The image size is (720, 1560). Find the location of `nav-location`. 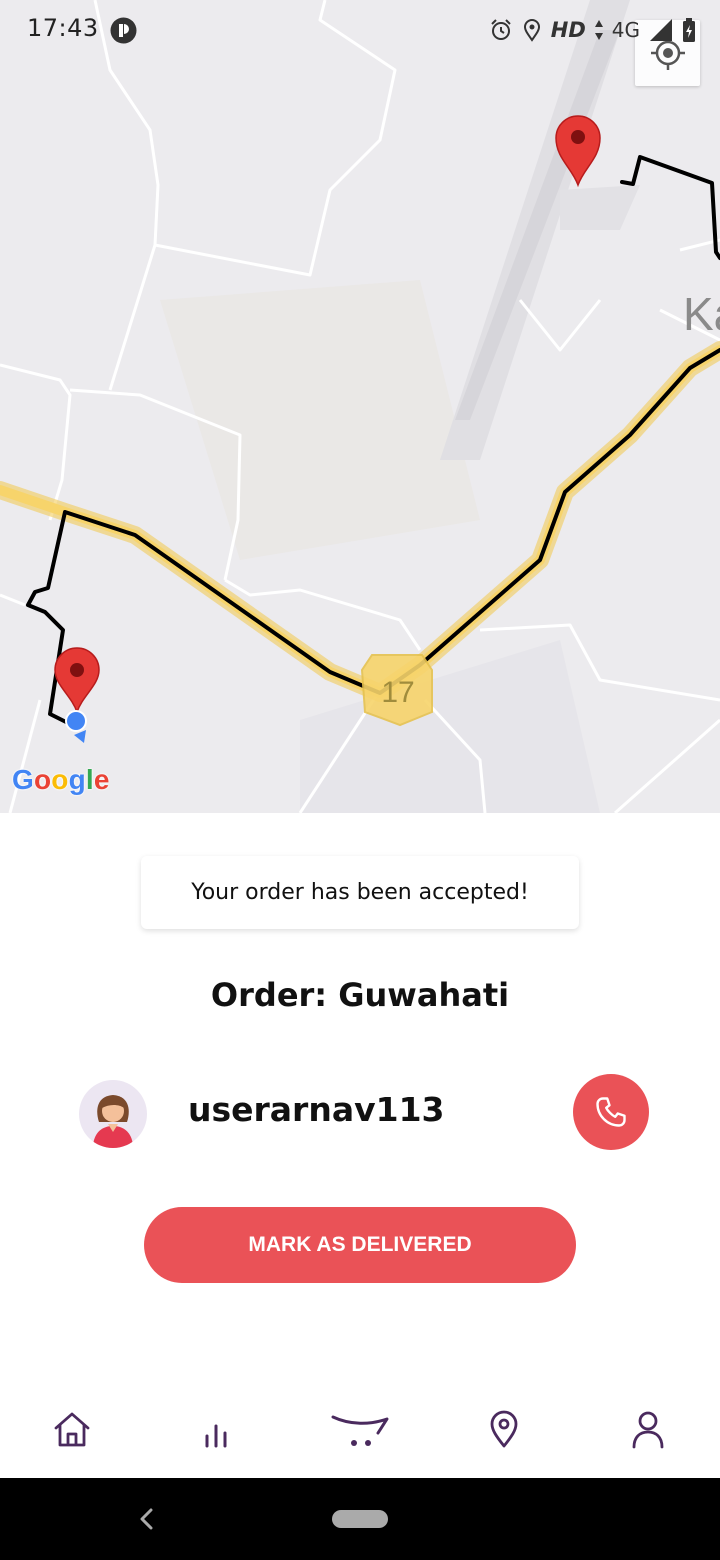

nav-location is located at coordinates (504, 1429).